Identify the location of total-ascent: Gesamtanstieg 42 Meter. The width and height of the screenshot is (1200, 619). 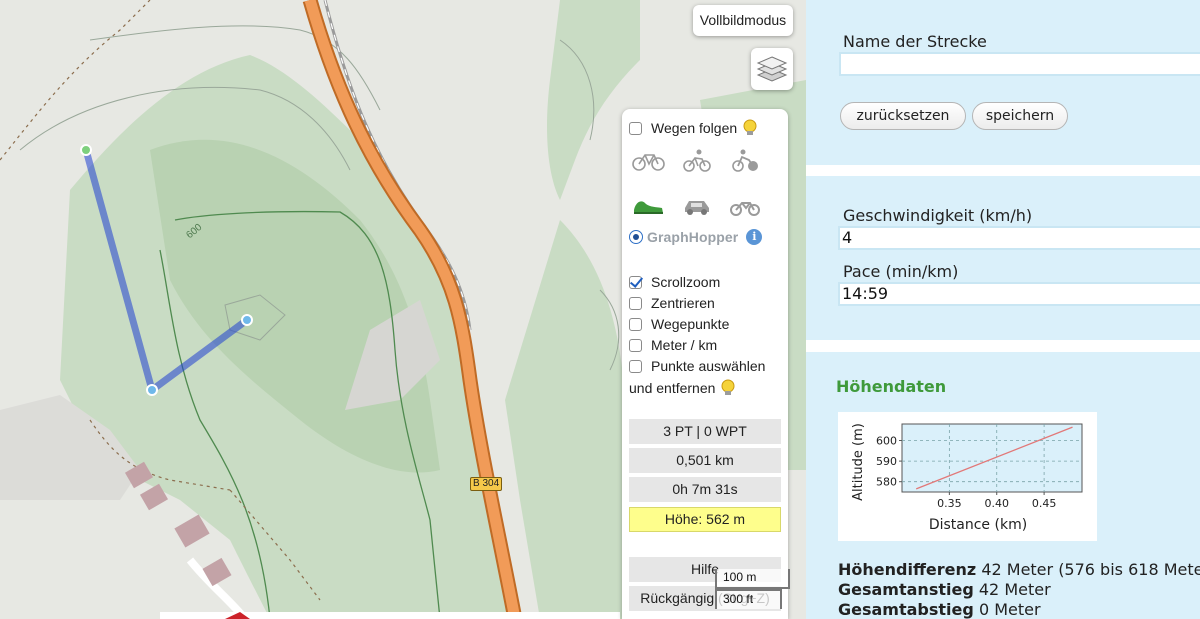
(944, 589).